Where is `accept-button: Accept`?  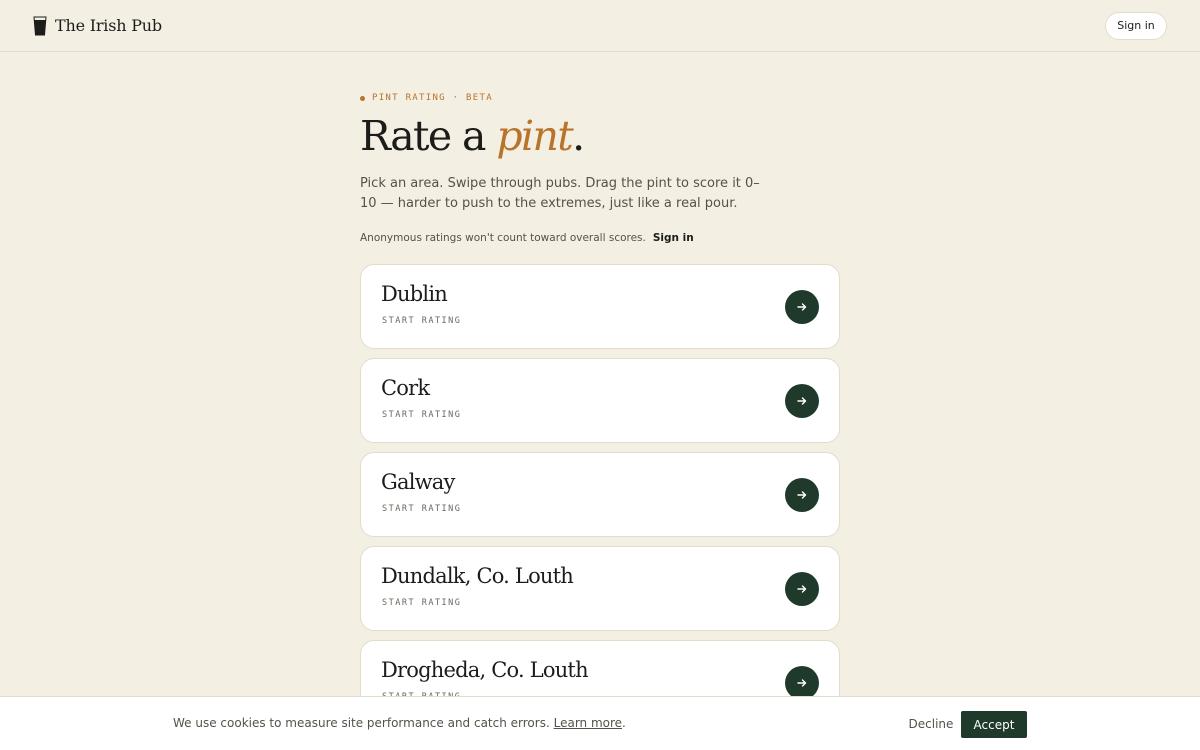
accept-button: Accept is located at coordinates (994, 724).